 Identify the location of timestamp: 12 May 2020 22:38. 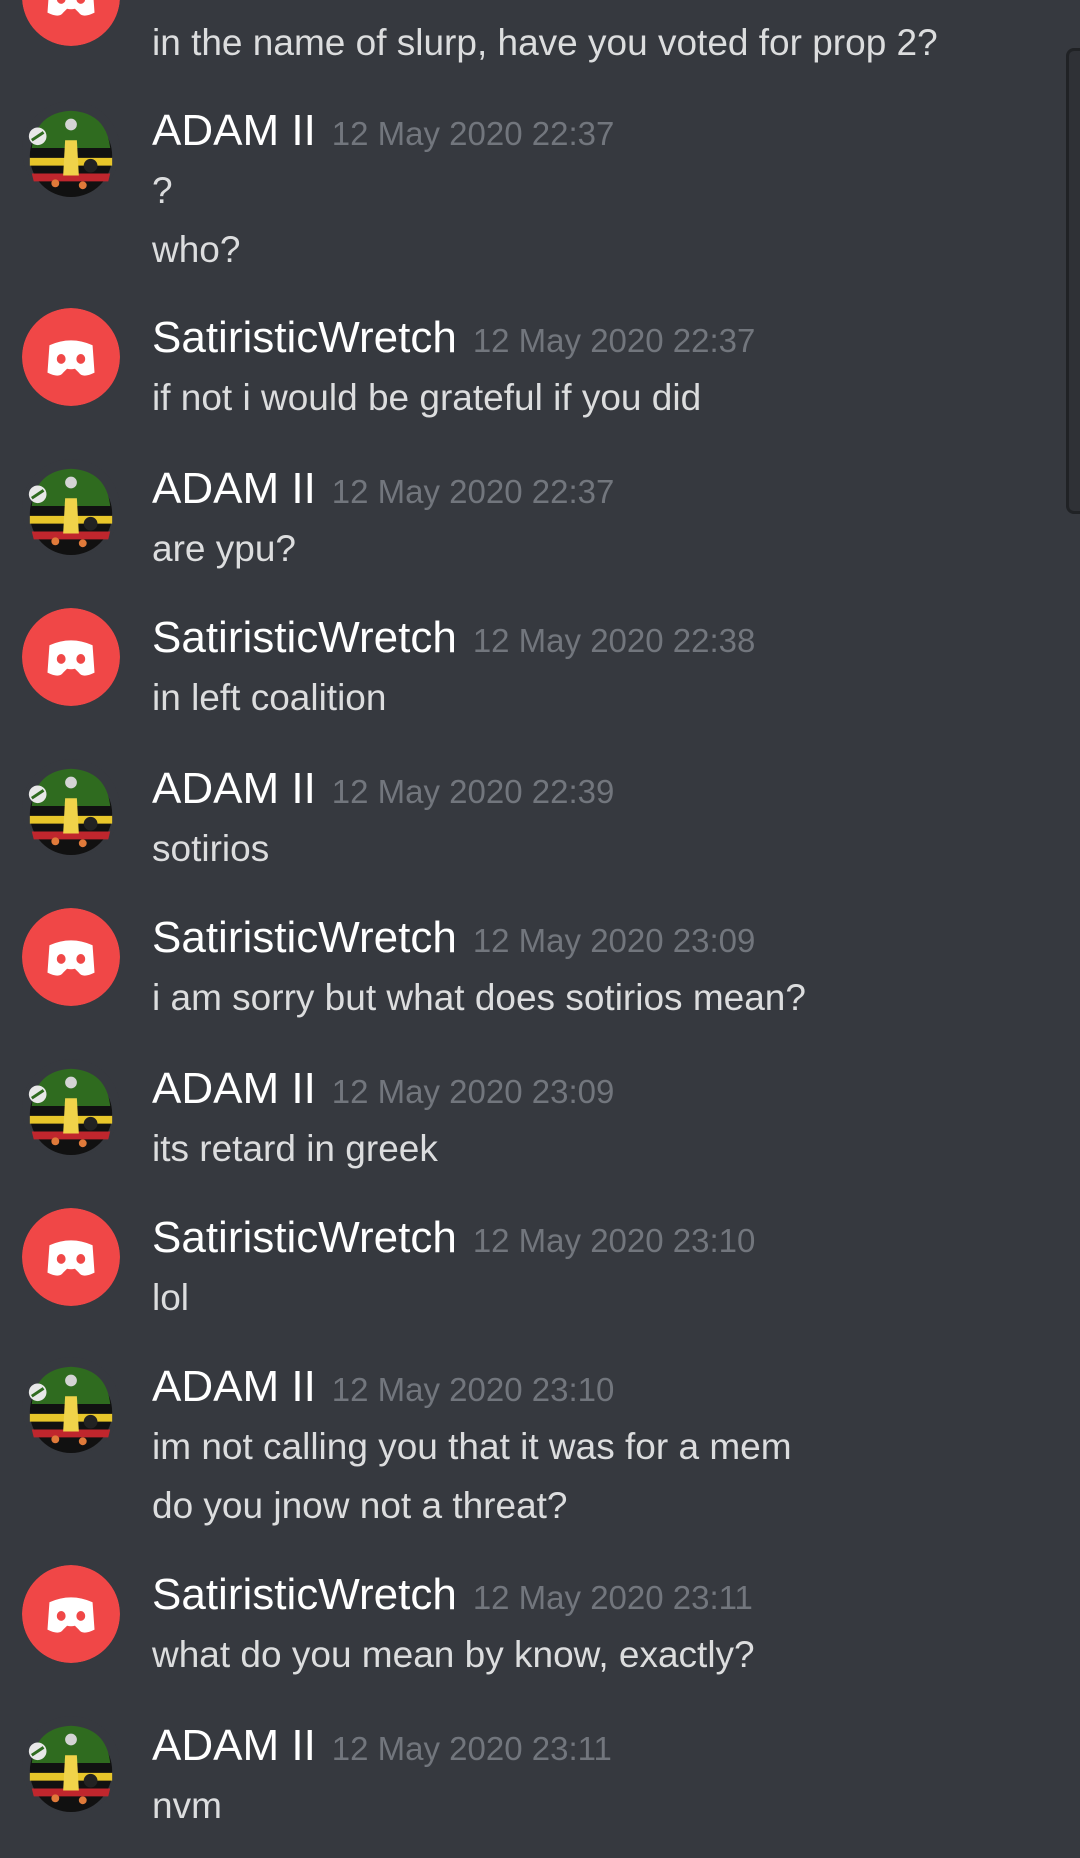
(614, 640).